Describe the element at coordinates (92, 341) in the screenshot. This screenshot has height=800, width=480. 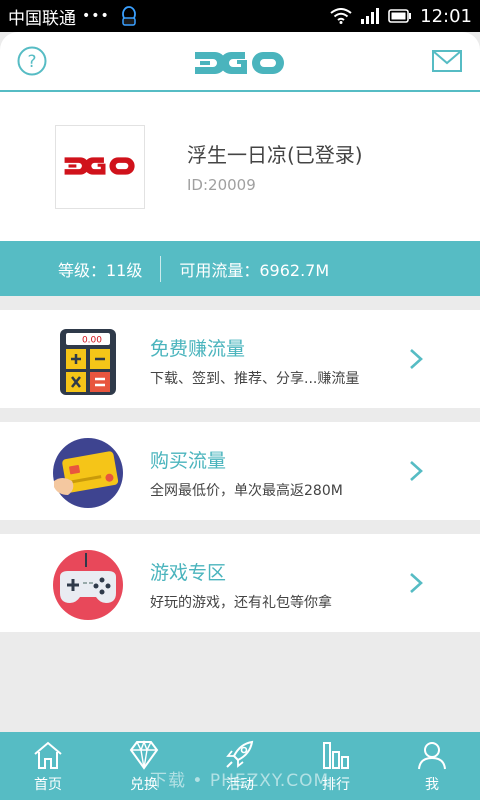
I see `svg-text: 0.00` at that location.